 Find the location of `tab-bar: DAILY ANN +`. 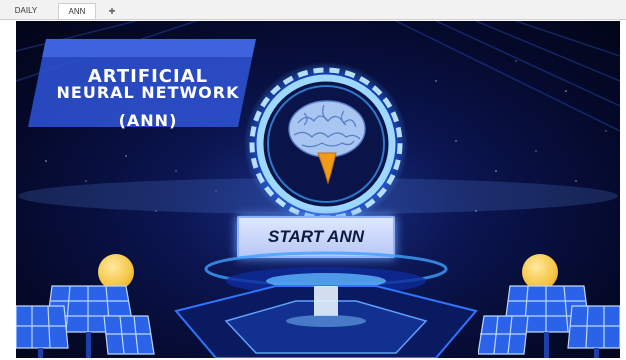

tab-bar: DAILY ANN + is located at coordinates (313, 10).